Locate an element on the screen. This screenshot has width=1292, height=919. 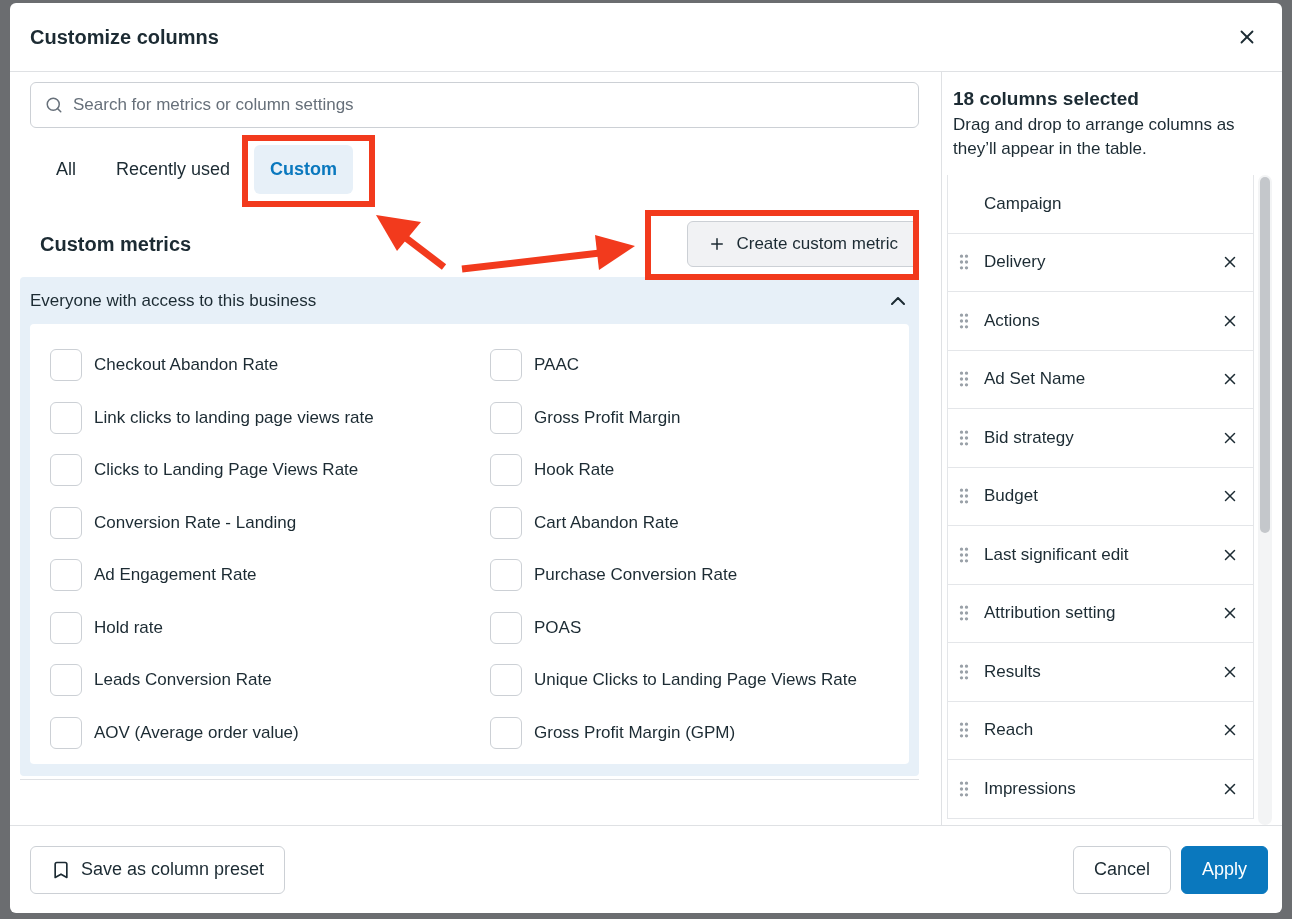
tab: Custom is located at coordinates (304, 169).